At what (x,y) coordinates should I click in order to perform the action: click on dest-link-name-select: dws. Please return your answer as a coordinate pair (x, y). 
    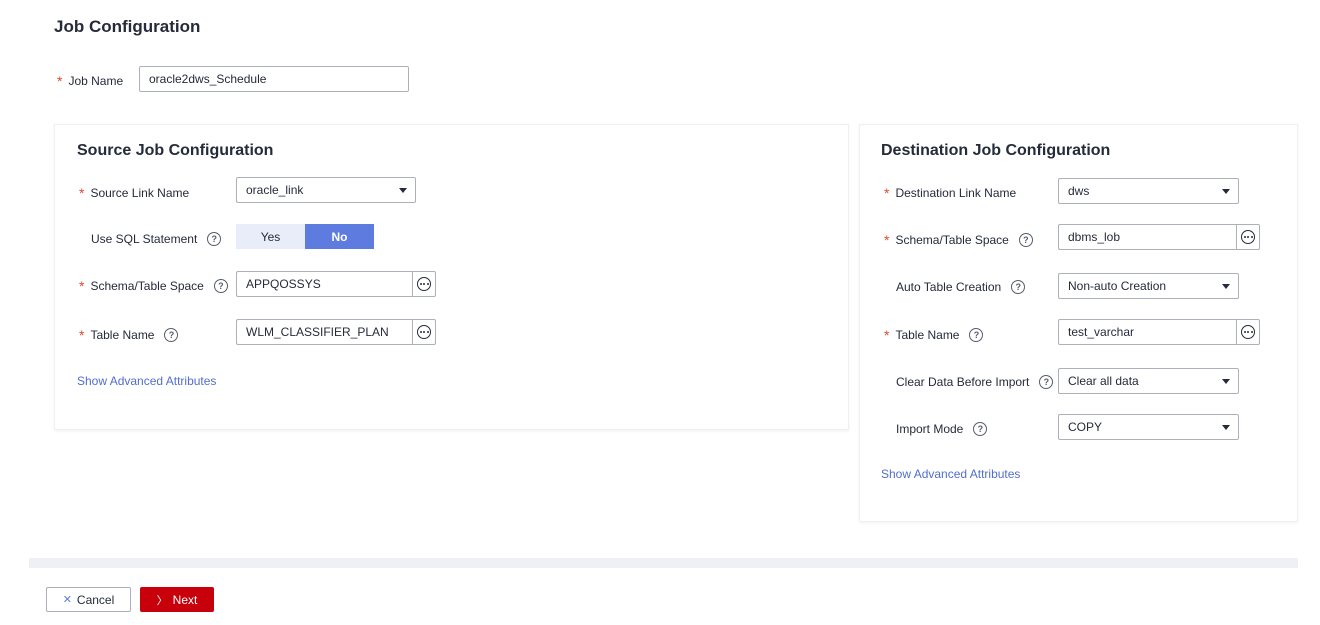
    Looking at the image, I should click on (1148, 191).